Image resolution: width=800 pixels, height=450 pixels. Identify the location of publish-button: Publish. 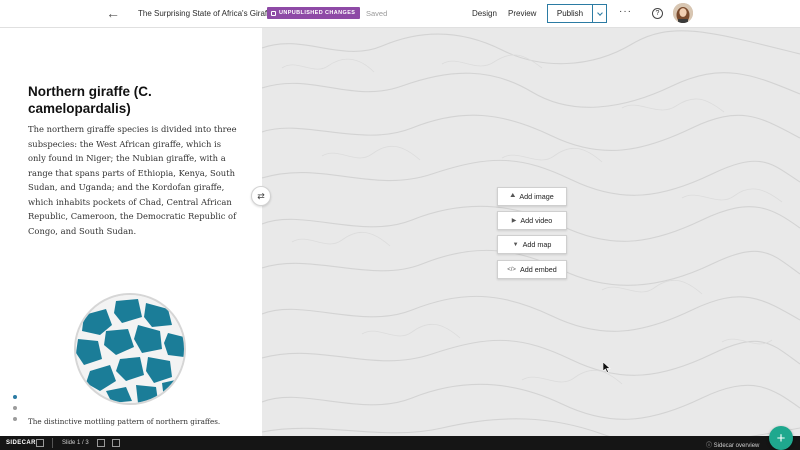
(570, 13).